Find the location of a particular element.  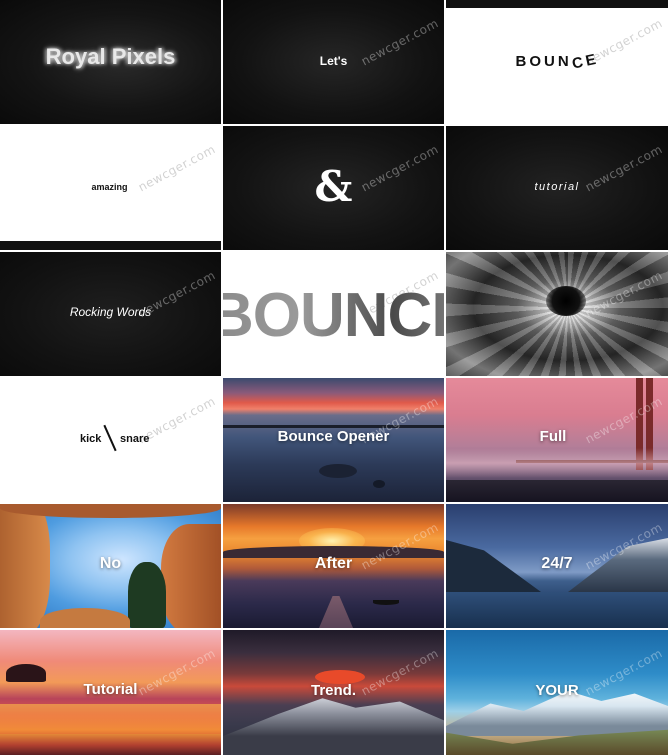

boat is located at coordinates (386, 602).